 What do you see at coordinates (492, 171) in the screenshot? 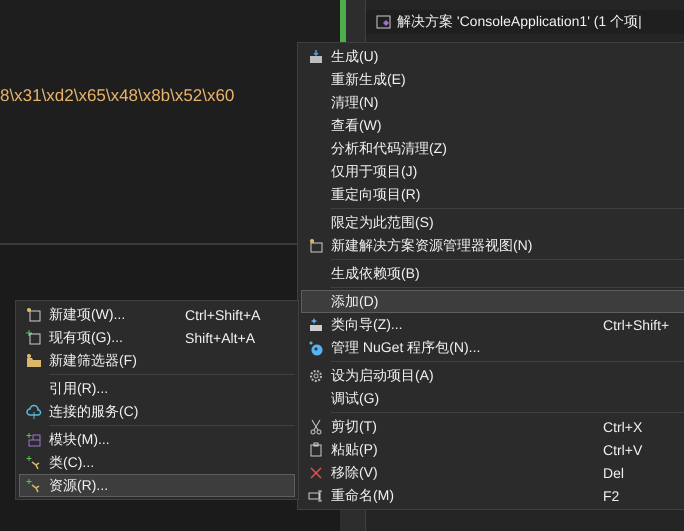
I see `menu-item: 仅用于项目(J)` at bounding box center [492, 171].